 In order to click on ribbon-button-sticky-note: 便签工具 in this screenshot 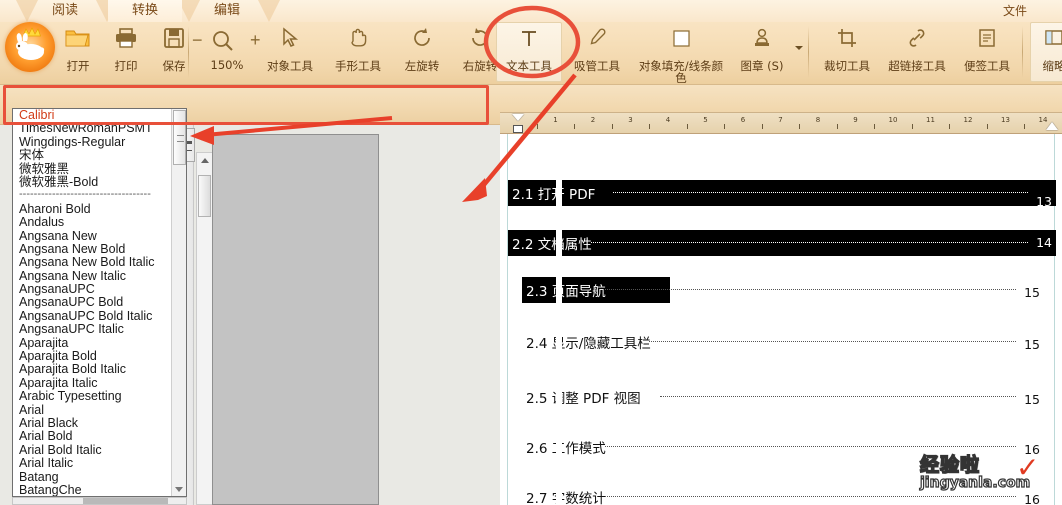, I will do `click(987, 49)`.